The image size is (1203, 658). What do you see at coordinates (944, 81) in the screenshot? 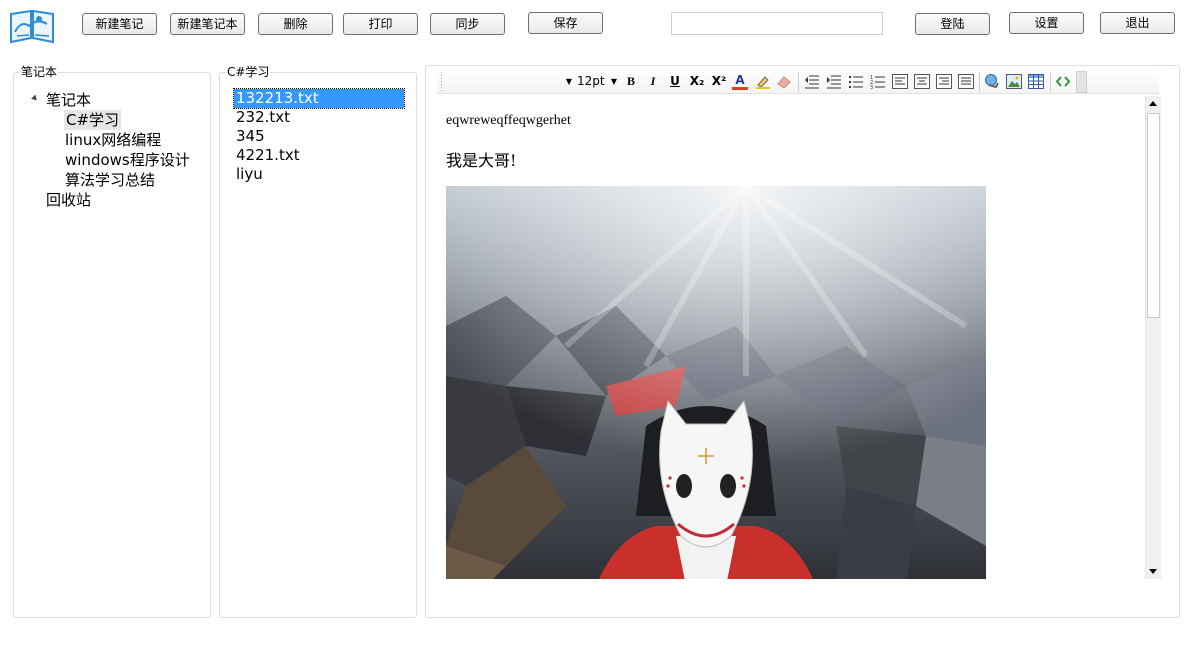
I see `align-right-icon` at bounding box center [944, 81].